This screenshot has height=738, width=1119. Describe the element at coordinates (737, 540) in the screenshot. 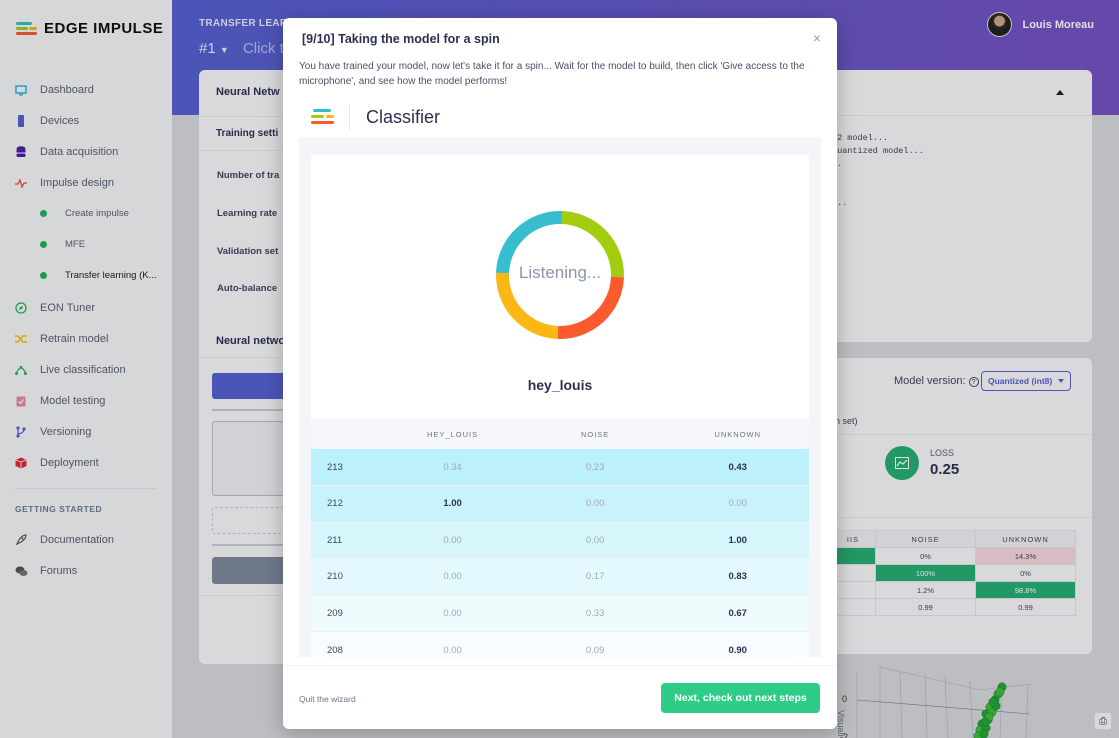

I see `score-unknown: 1.00` at that location.